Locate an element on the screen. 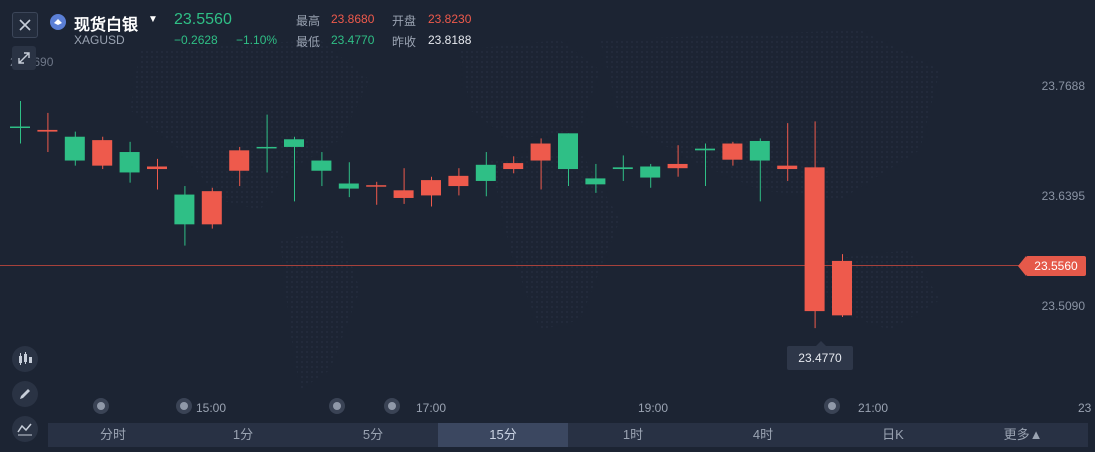  tab-15min: 15分 is located at coordinates (503, 435).